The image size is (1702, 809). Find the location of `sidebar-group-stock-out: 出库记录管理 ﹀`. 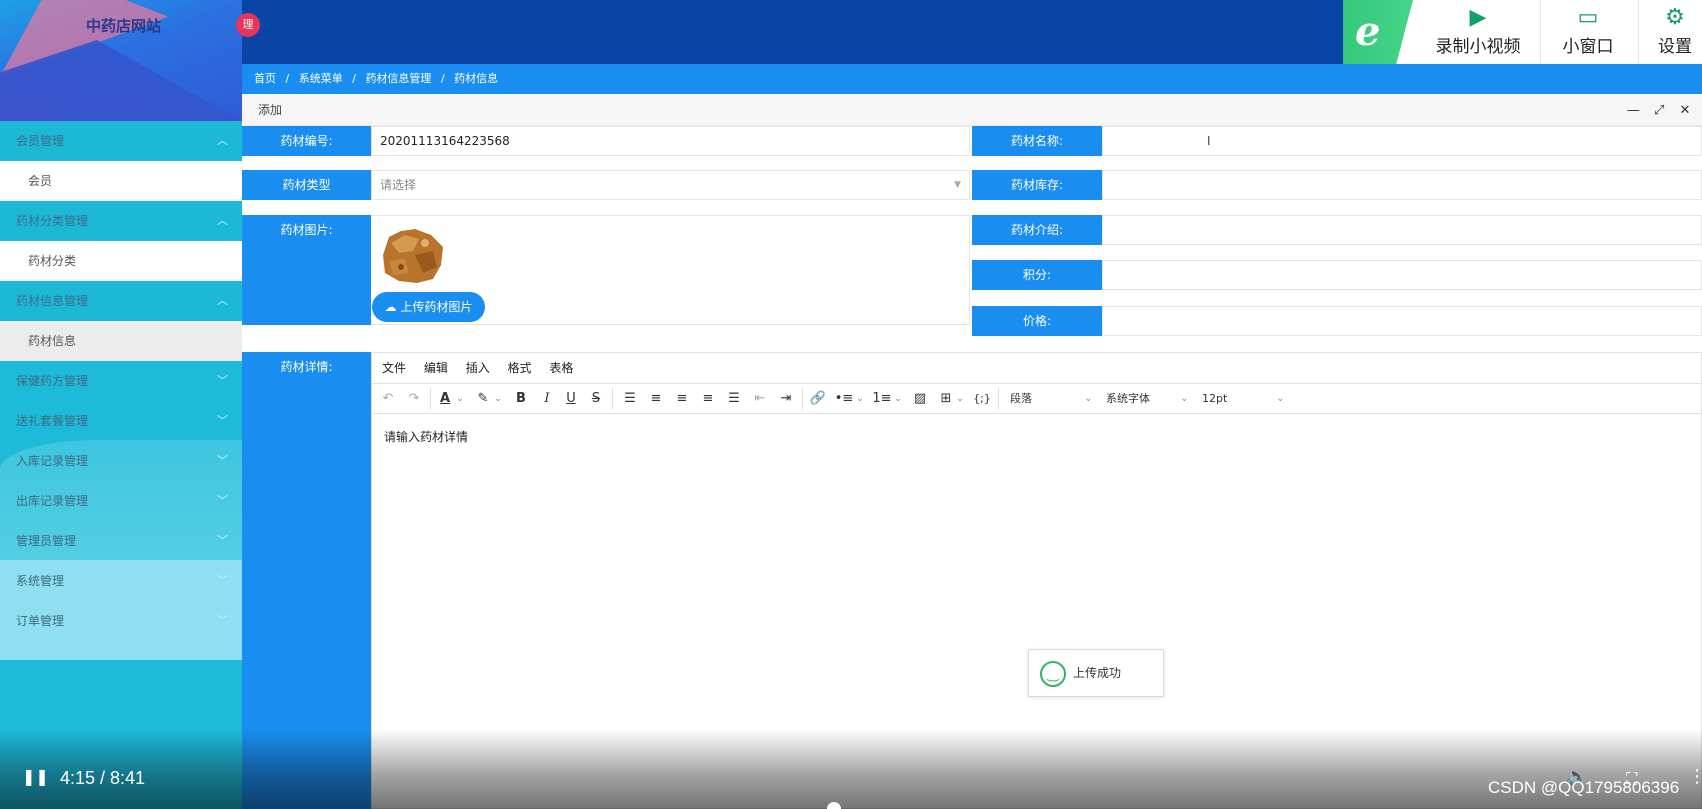

sidebar-group-stock-out: 出库记录管理 ﹀ is located at coordinates (121, 501).